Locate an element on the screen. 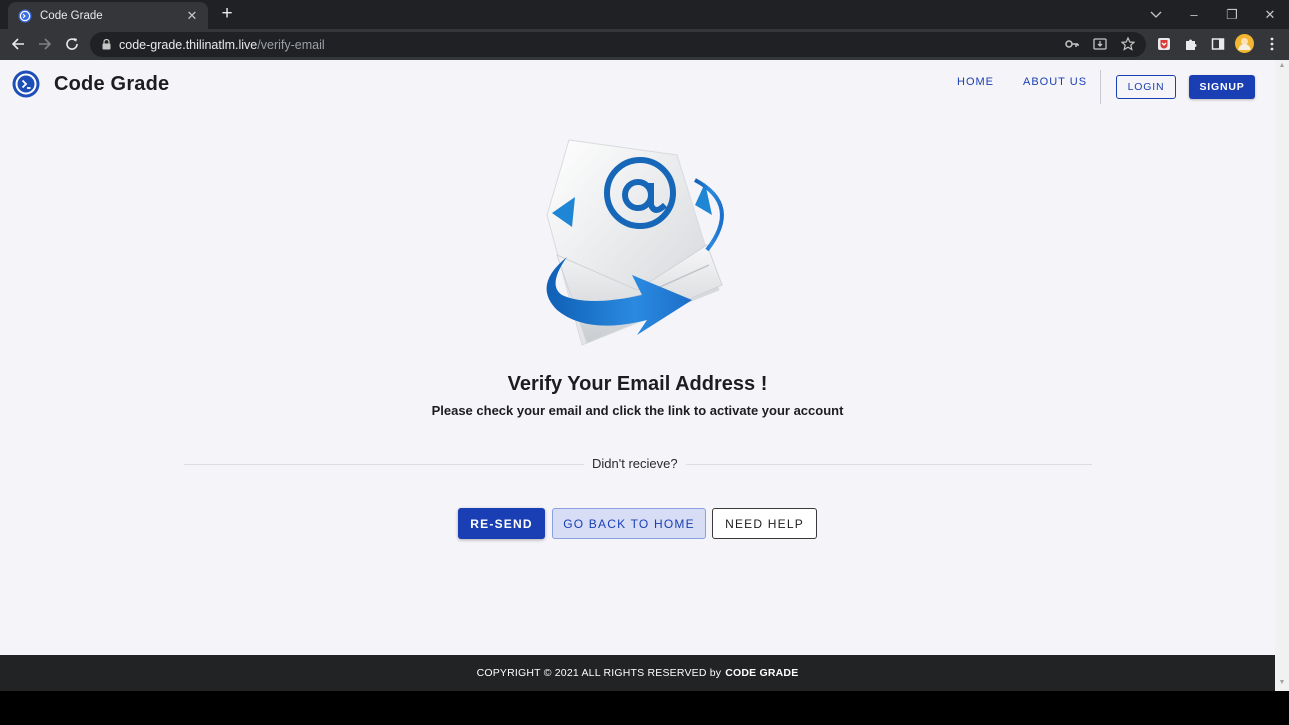  main-nav: HOME ABOUT US is located at coordinates (1022, 82).